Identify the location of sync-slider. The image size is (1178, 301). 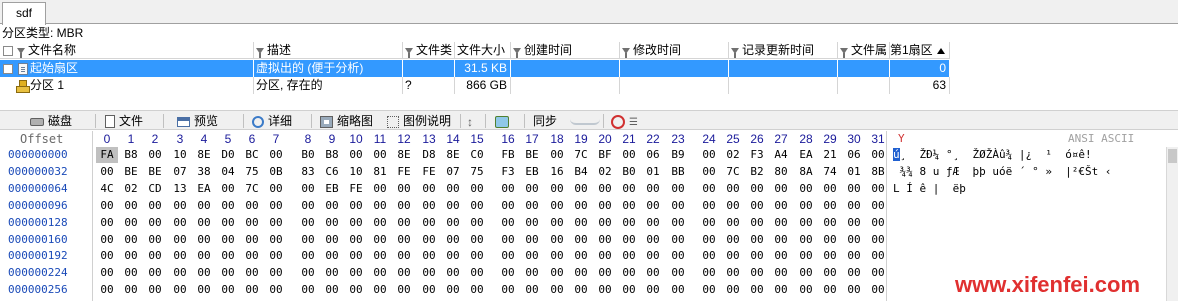
(587, 121).